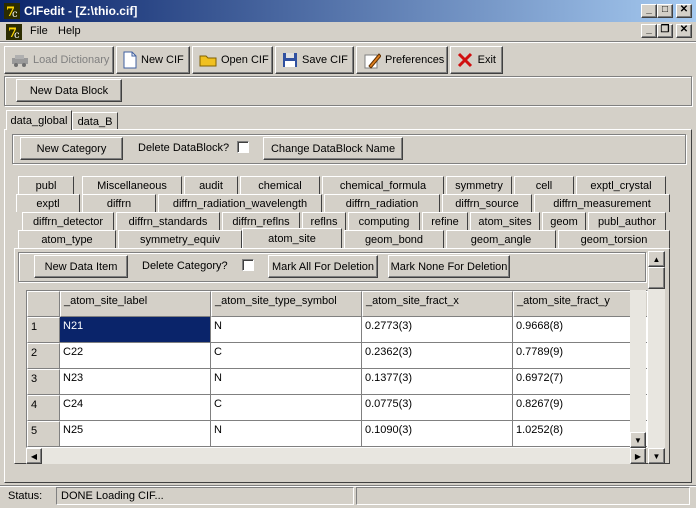 The height and width of the screenshot is (508, 696). I want to click on tab-diffrn-standards: diffrn_standards, so click(168, 221).